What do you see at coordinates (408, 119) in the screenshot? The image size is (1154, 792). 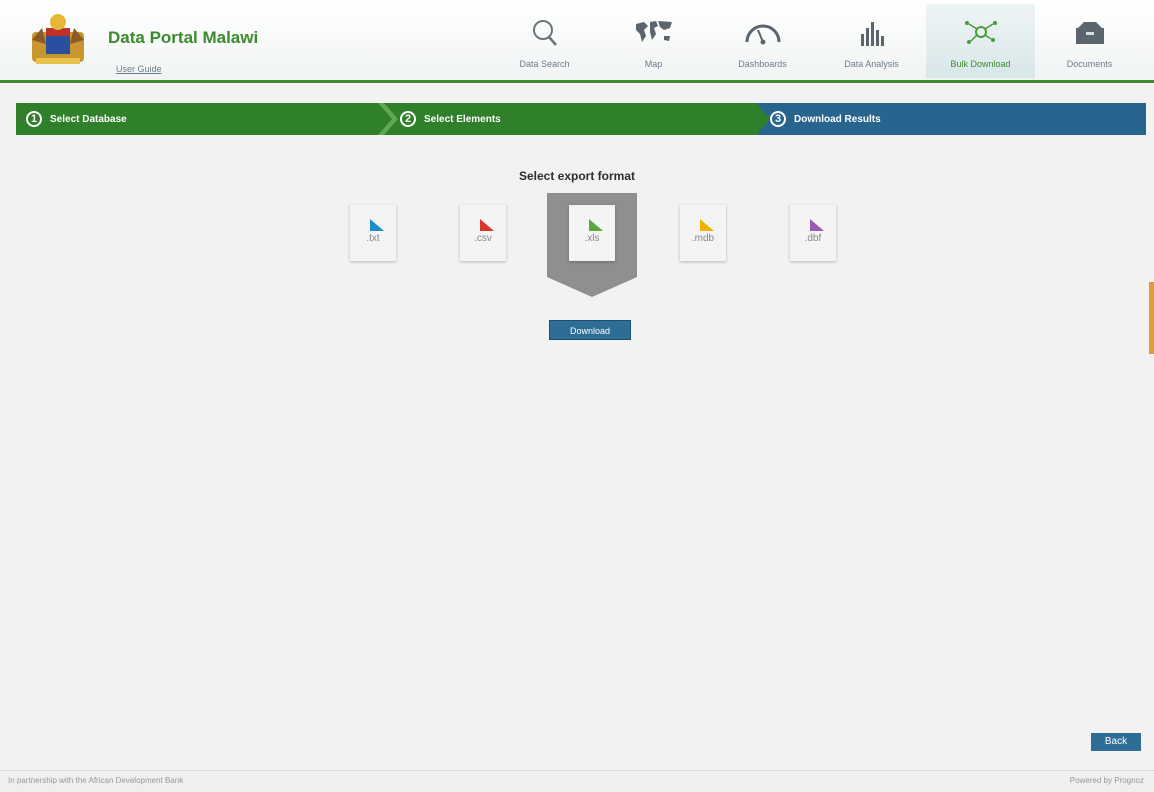 I see `step-number: 2` at bounding box center [408, 119].